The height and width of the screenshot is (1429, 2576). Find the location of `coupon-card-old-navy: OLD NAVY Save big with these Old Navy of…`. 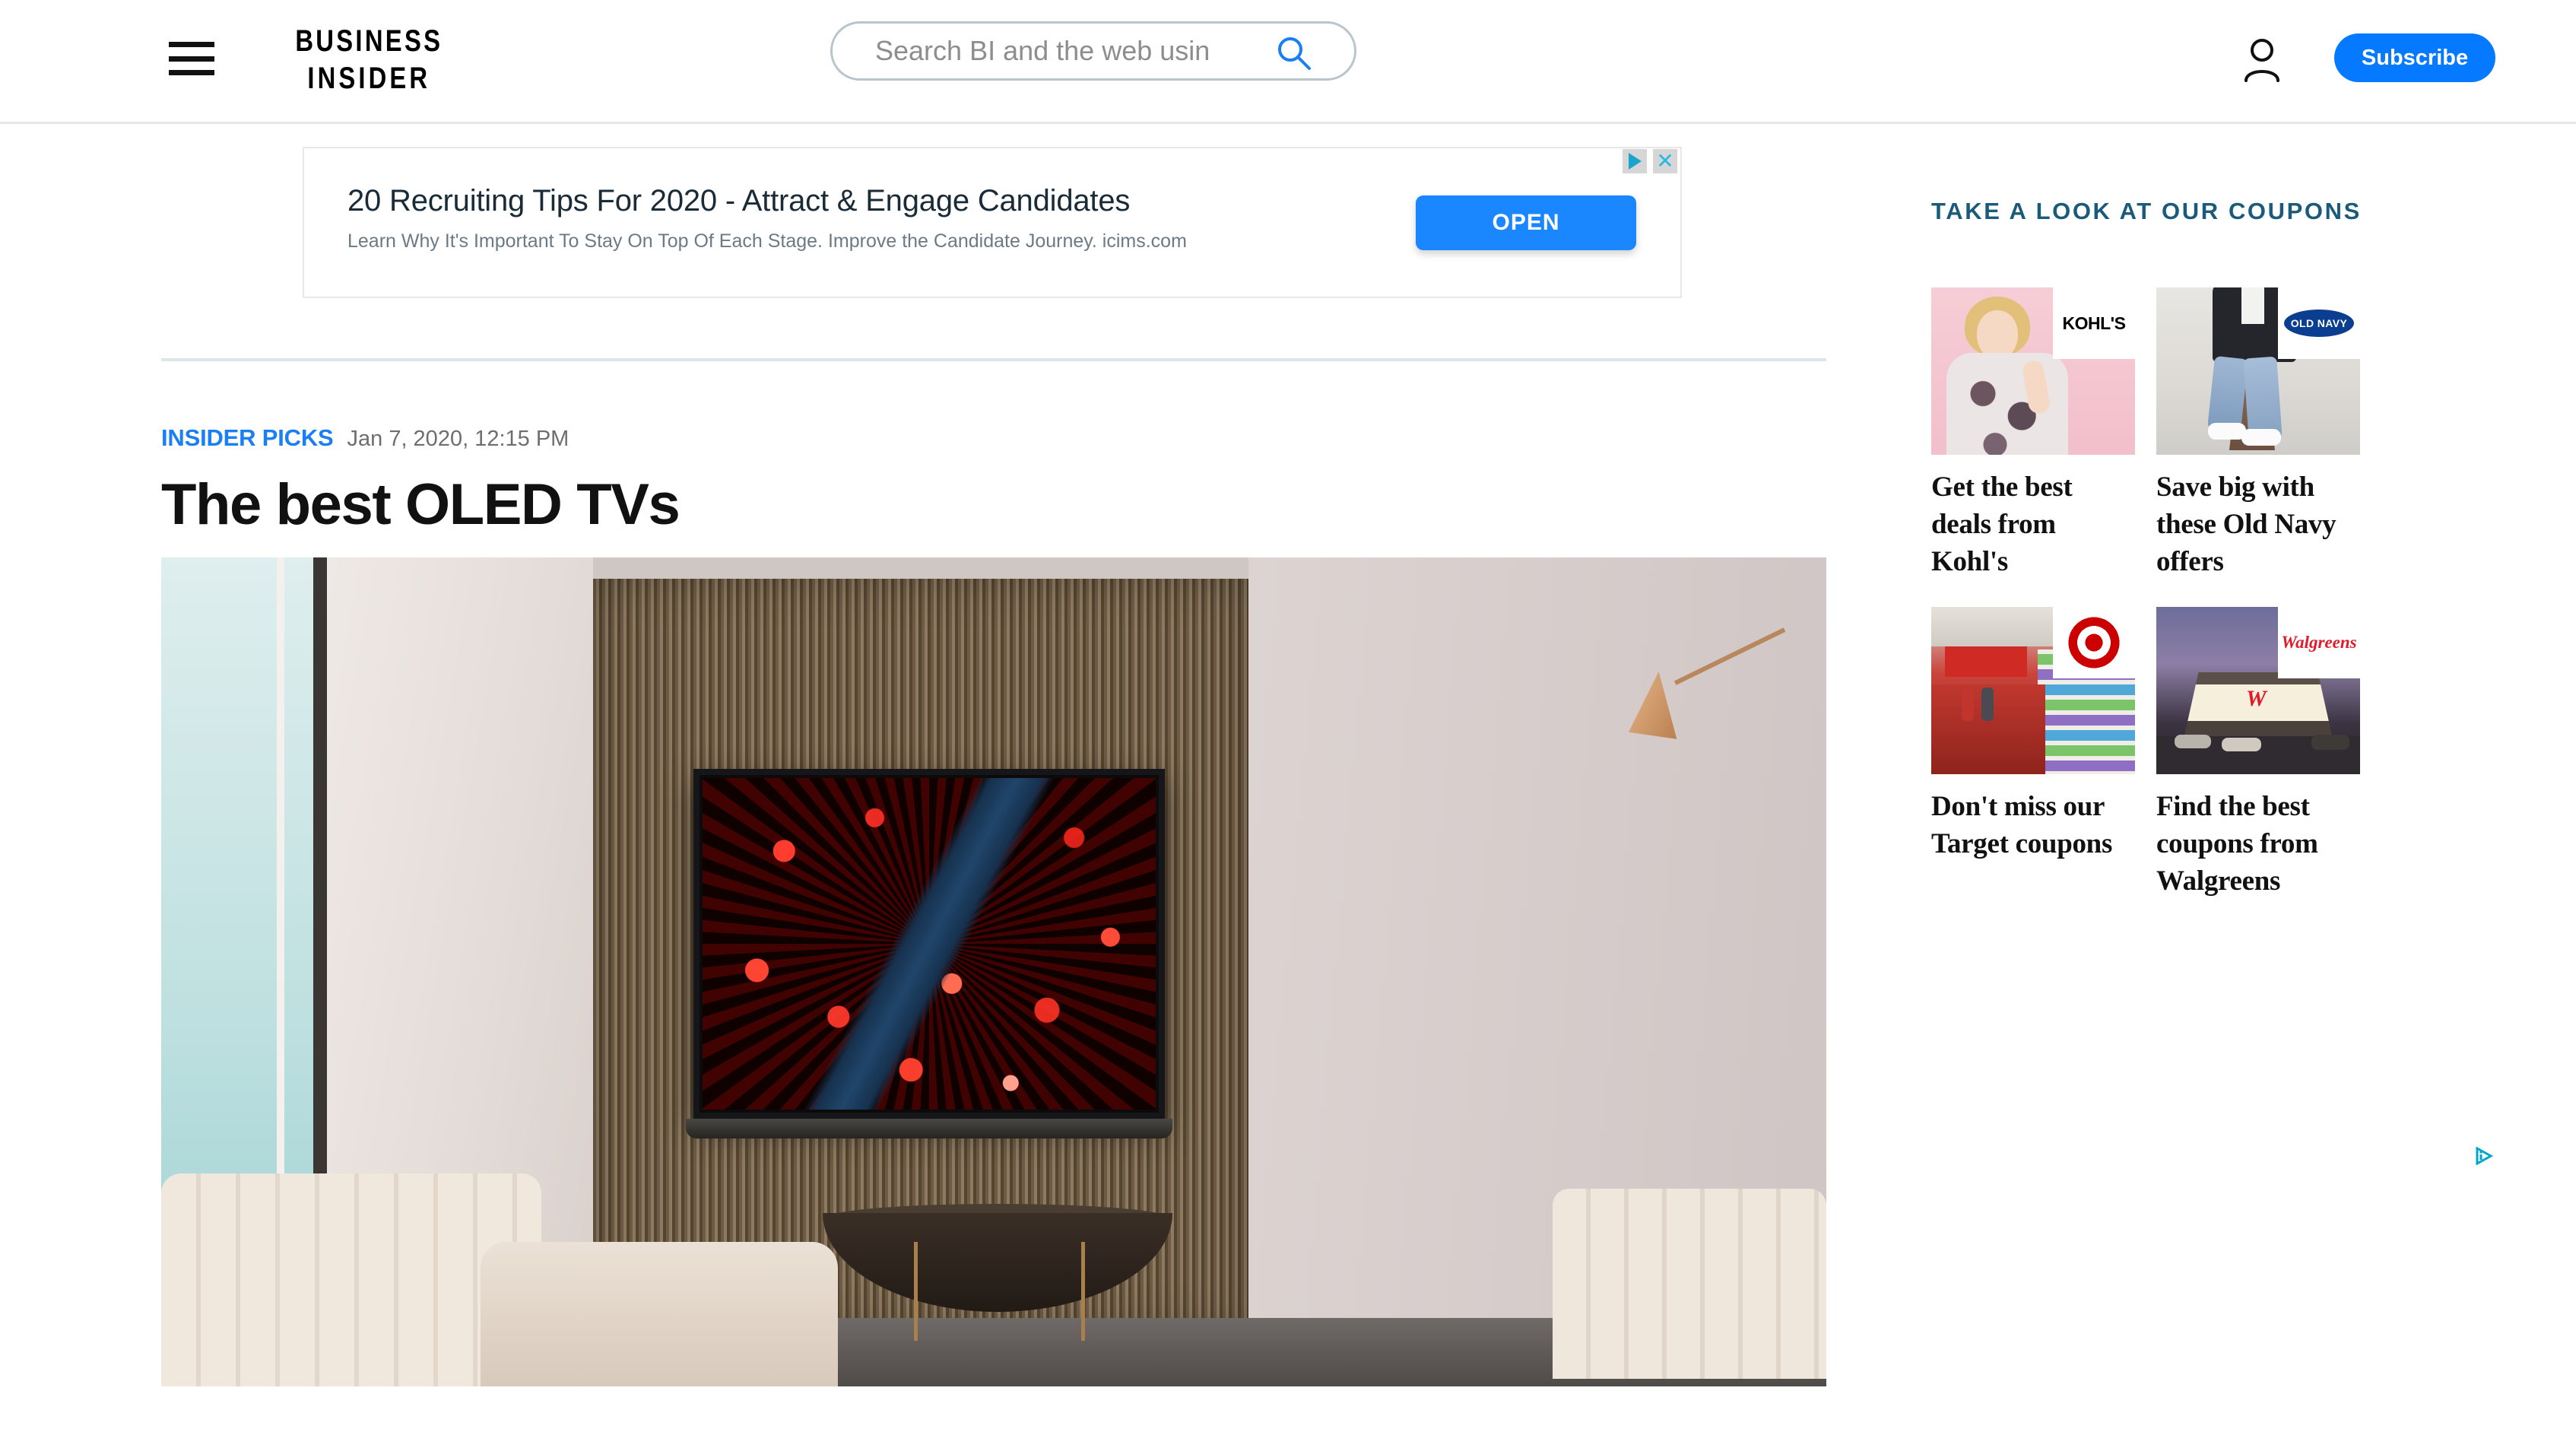

coupon-card-old-navy: OLD NAVY Save big with these Old Navy of… is located at coordinates (2268, 434).